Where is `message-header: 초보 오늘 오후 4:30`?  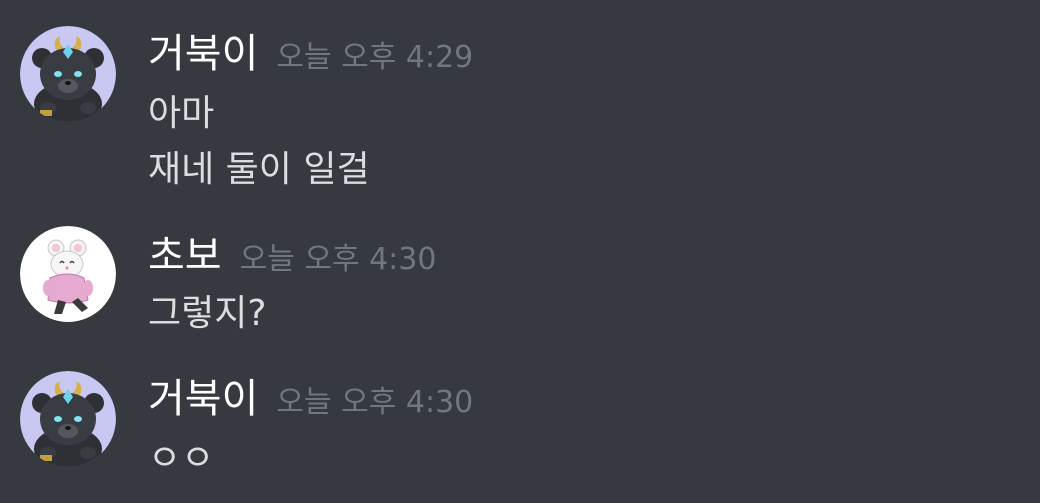
message-header: 초보 오늘 오후 4:30 is located at coordinates (292, 256).